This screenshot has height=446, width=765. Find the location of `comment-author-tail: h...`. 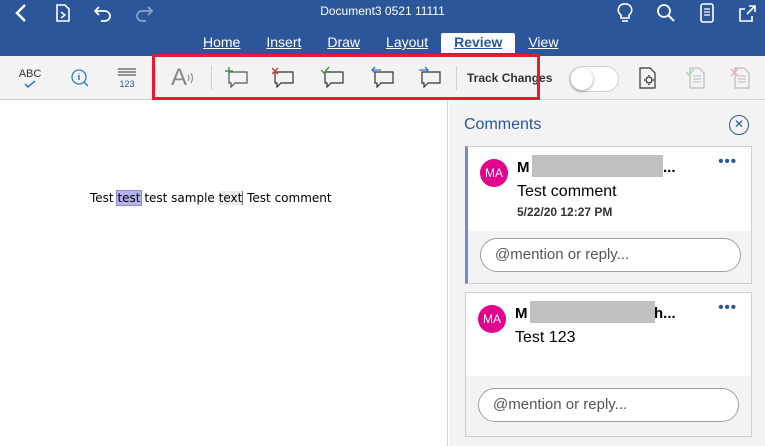

comment-author-tail: h... is located at coordinates (665, 313).